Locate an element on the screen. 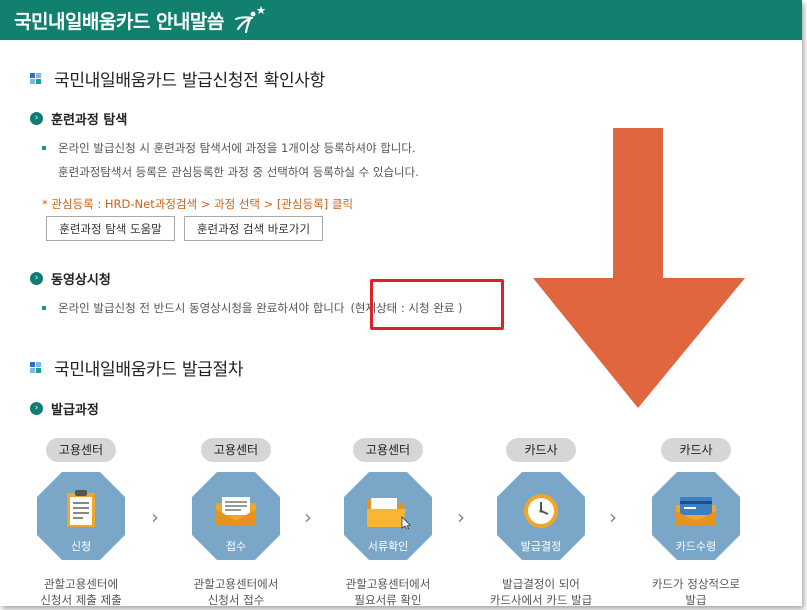 The height and width of the screenshot is (610, 807). step-label: 서류확인 is located at coordinates (388, 546).